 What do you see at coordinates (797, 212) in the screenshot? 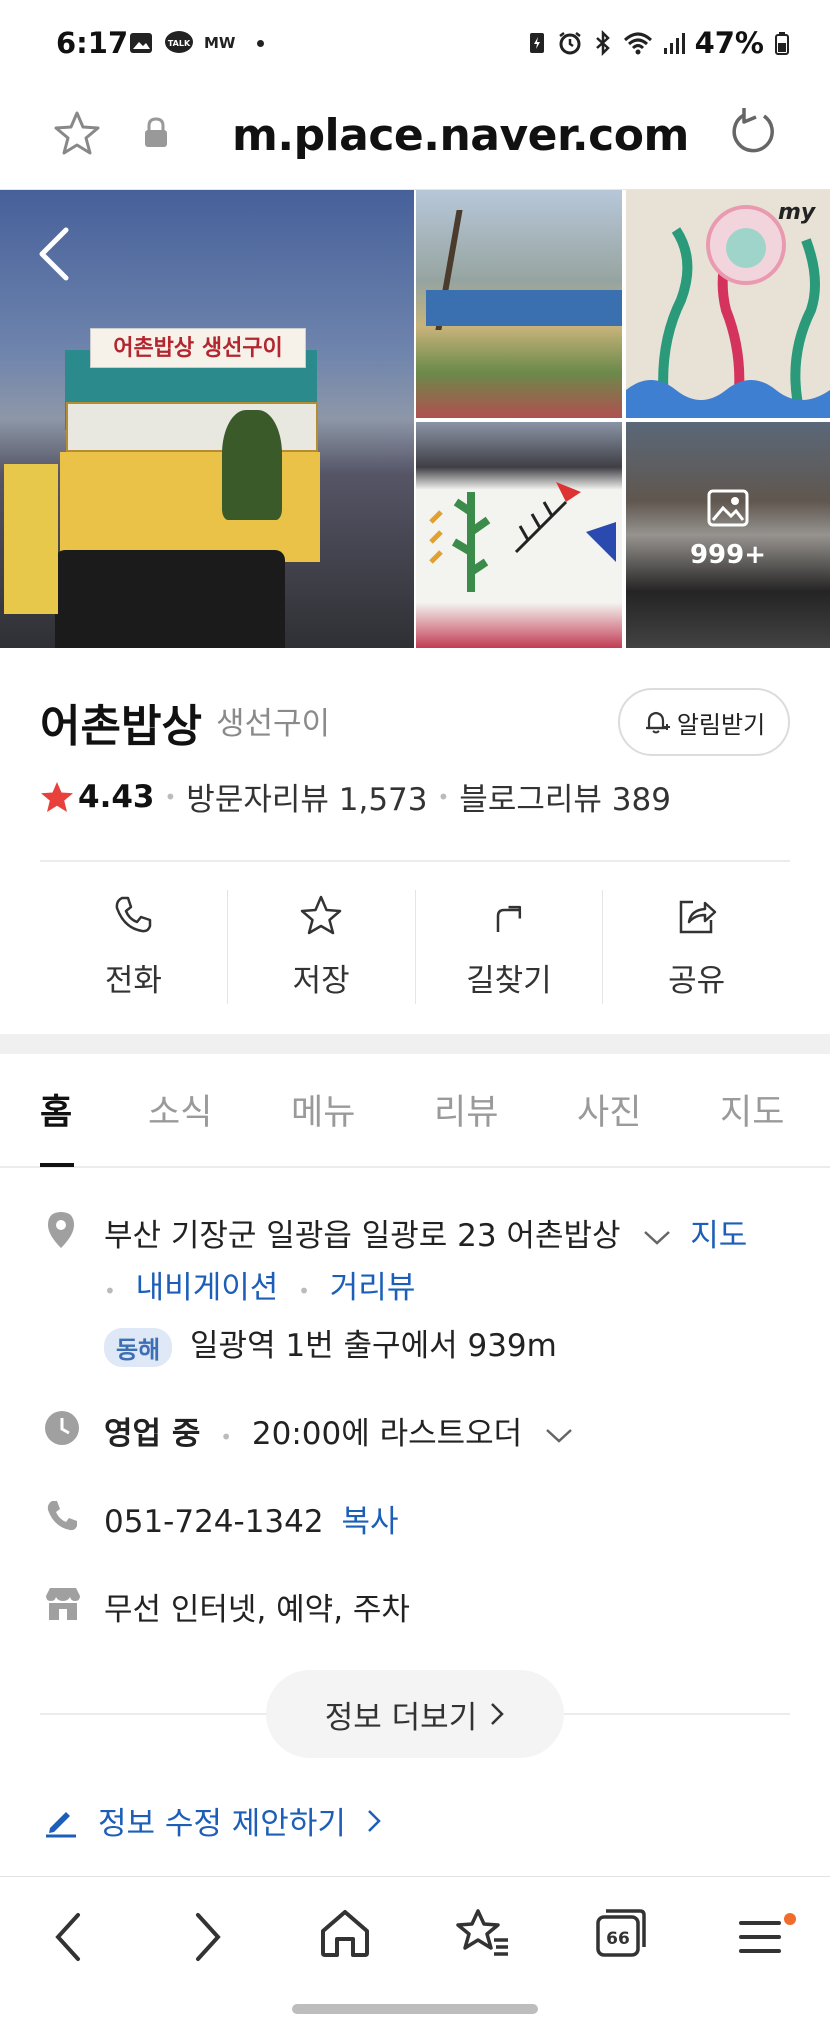
I see `my-badge: my` at bounding box center [797, 212].